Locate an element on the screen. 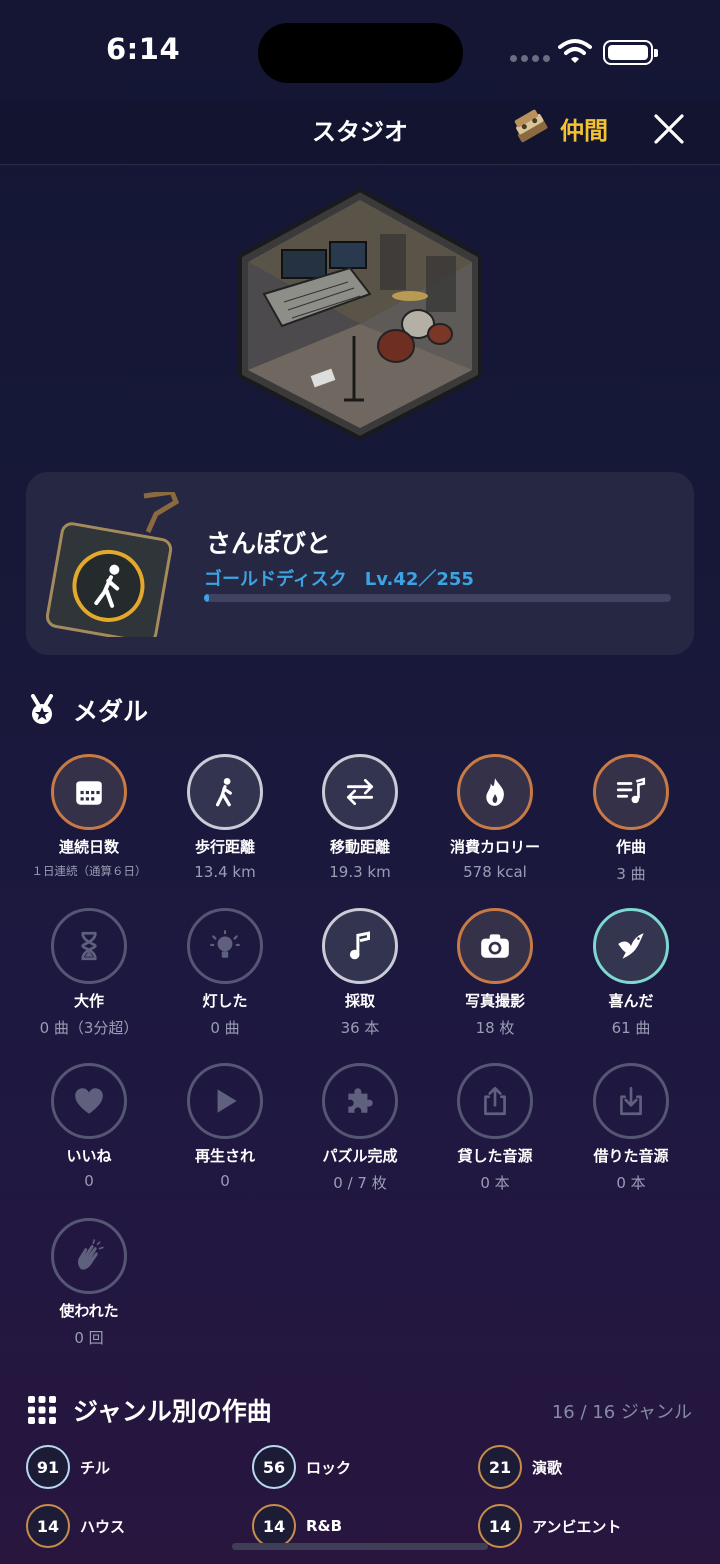 This screenshot has width=720, height=1564. medals-title: メダル is located at coordinates (111, 711).